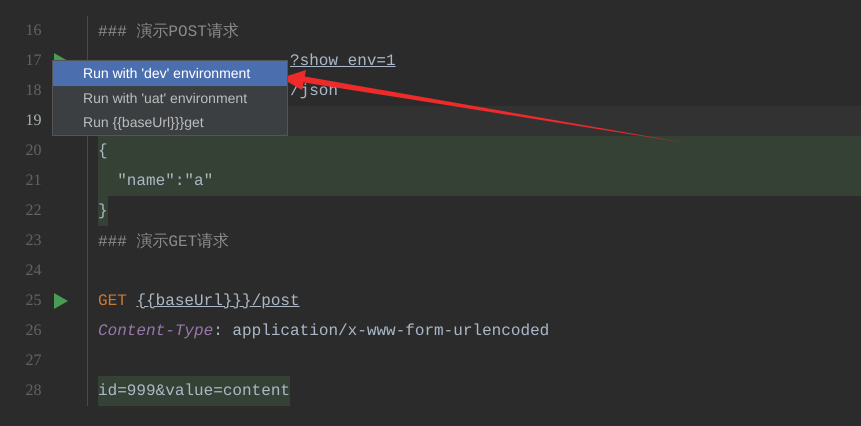 This screenshot has height=426, width=861. What do you see at coordinates (33, 151) in the screenshot?
I see `line-number: 20` at bounding box center [33, 151].